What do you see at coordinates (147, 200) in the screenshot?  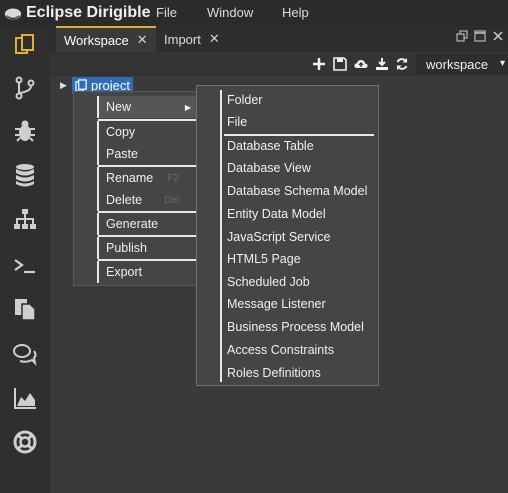 I see `menu-item-delete: Delete Del` at bounding box center [147, 200].